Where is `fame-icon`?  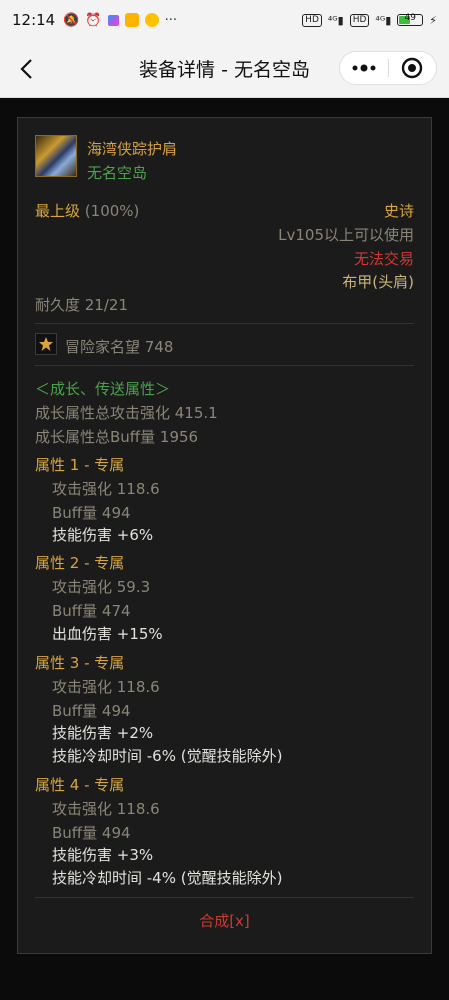
fame-icon is located at coordinates (46, 344).